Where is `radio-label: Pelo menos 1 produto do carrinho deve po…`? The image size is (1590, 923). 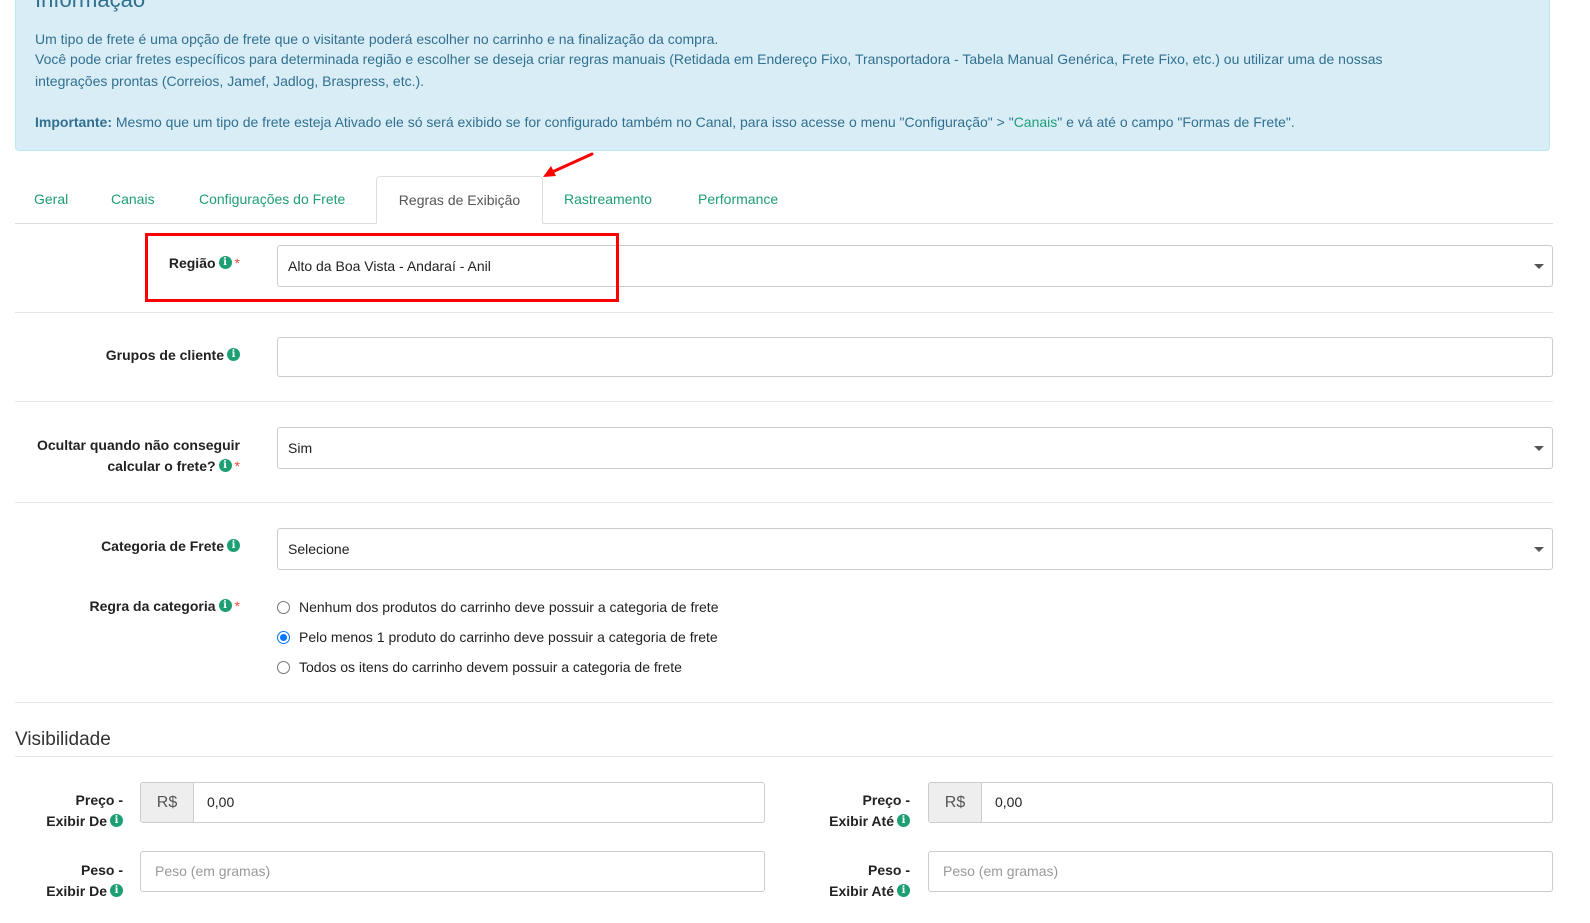 radio-label: Pelo menos 1 produto do carrinho deve po… is located at coordinates (508, 637).